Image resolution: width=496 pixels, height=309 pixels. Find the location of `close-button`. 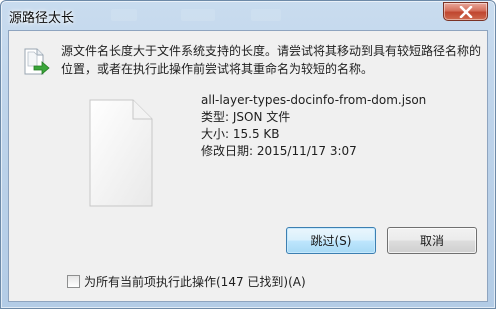

close-button is located at coordinates (465, 11).